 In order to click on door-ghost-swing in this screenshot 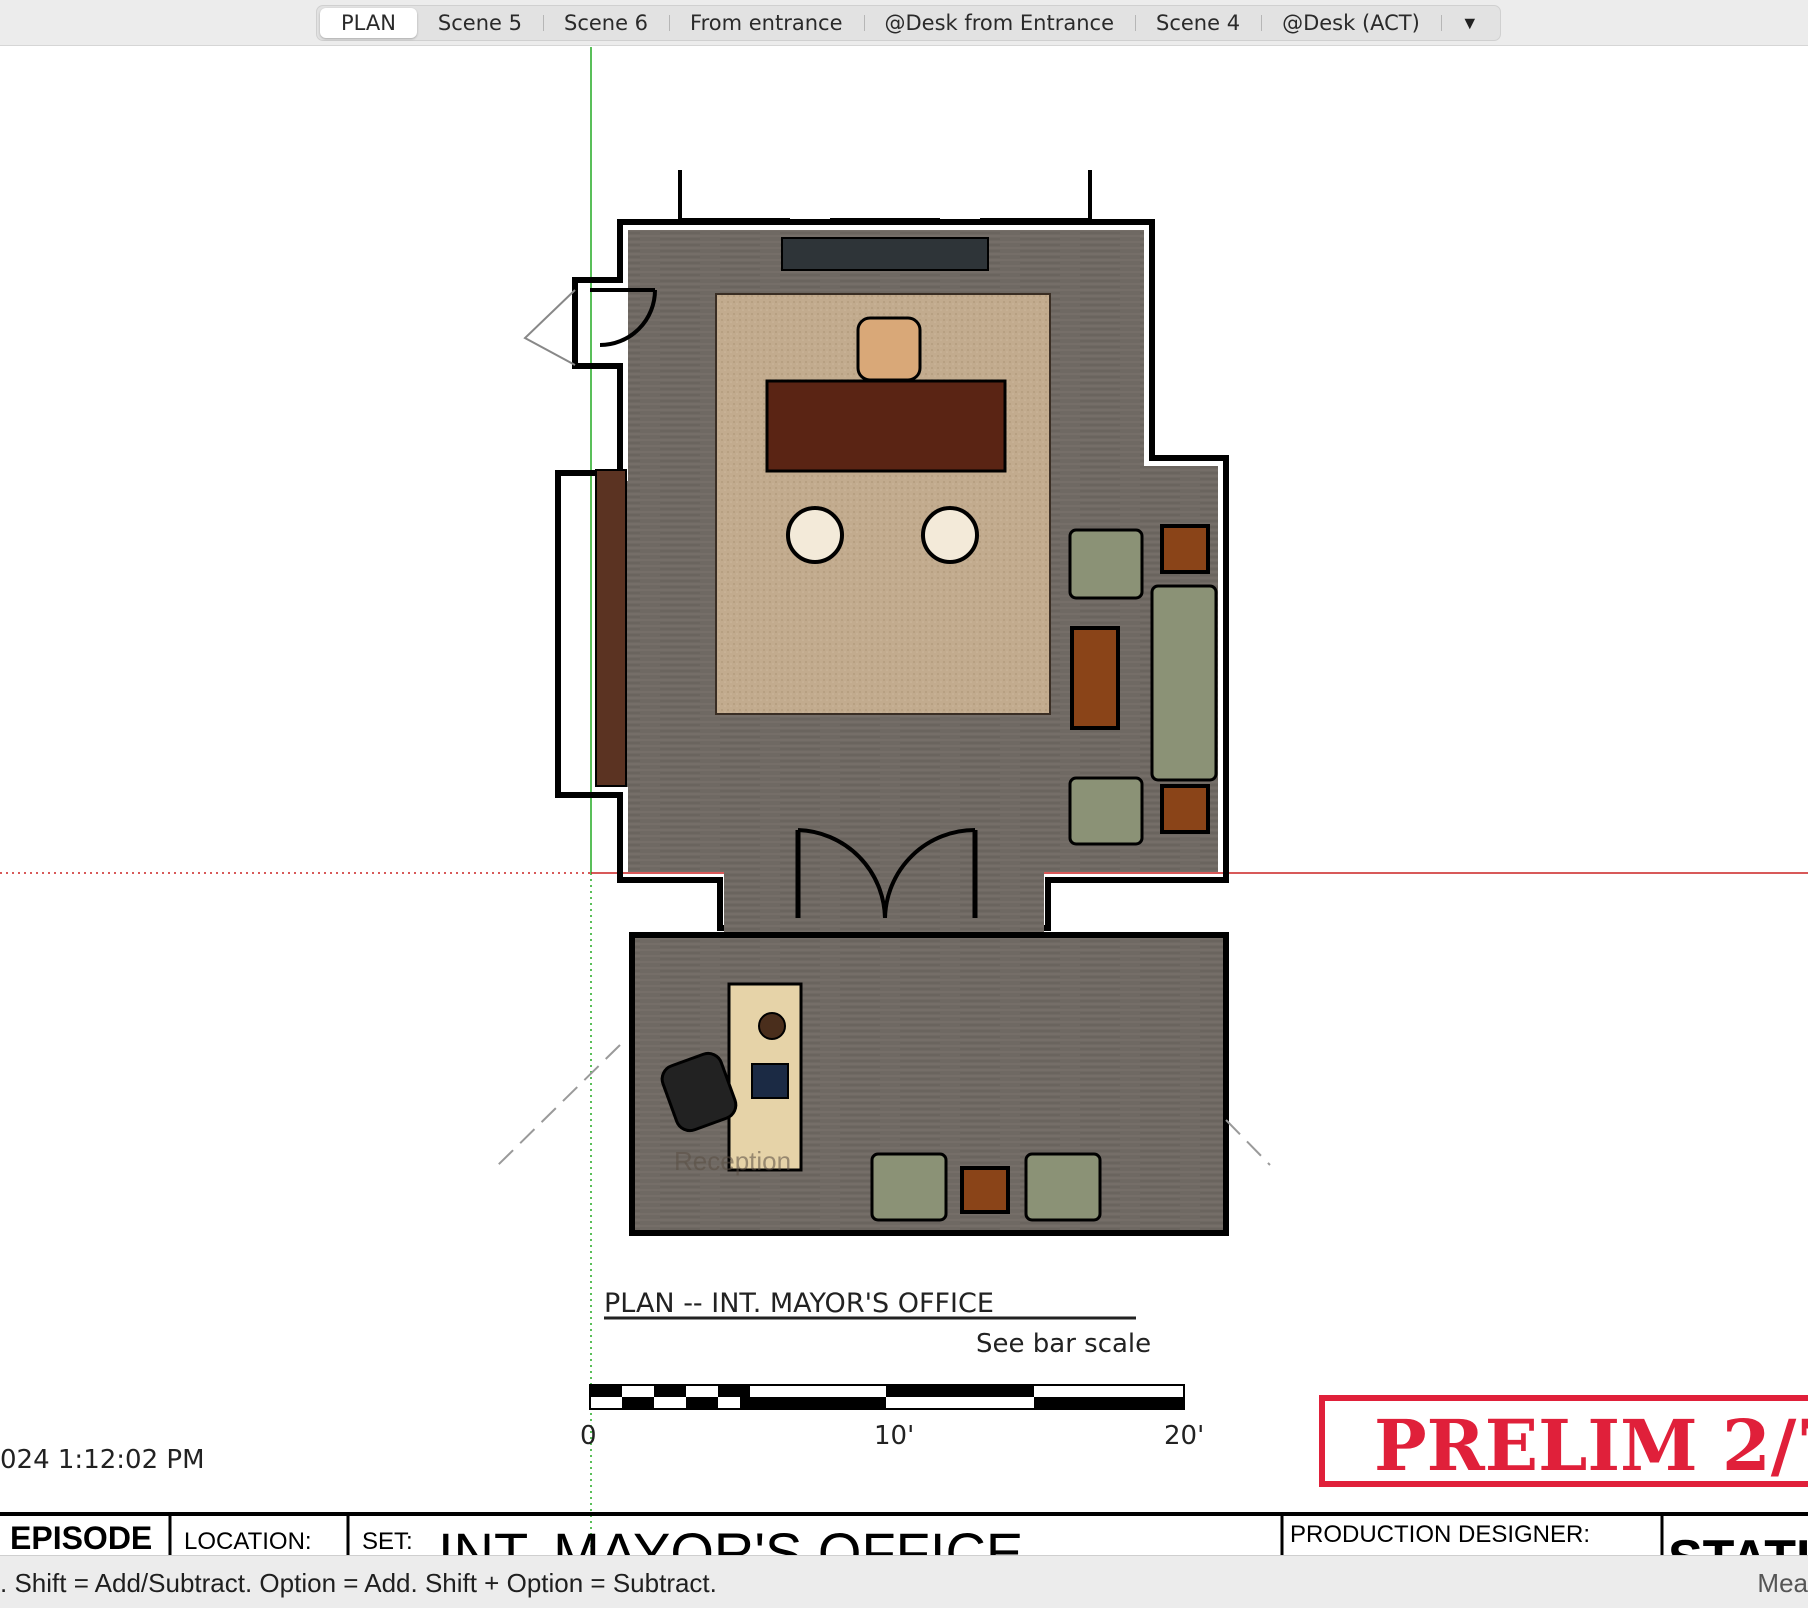, I will do `click(549, 327)`.